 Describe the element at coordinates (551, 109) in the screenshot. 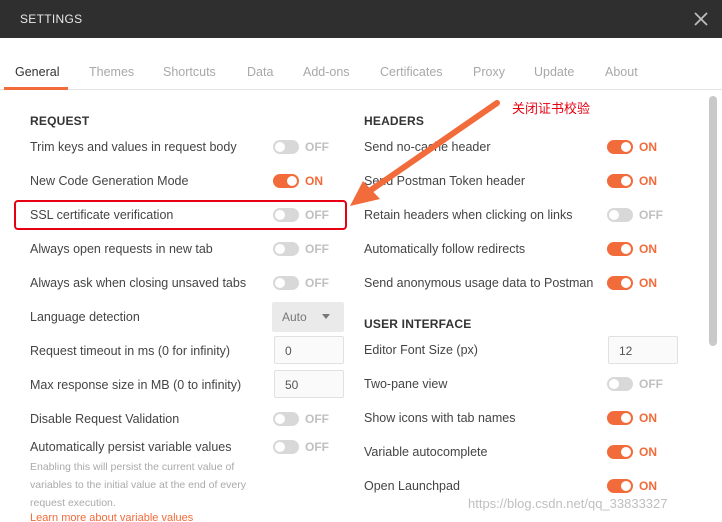

I see `annotation-text: 关闭证书校验` at that location.